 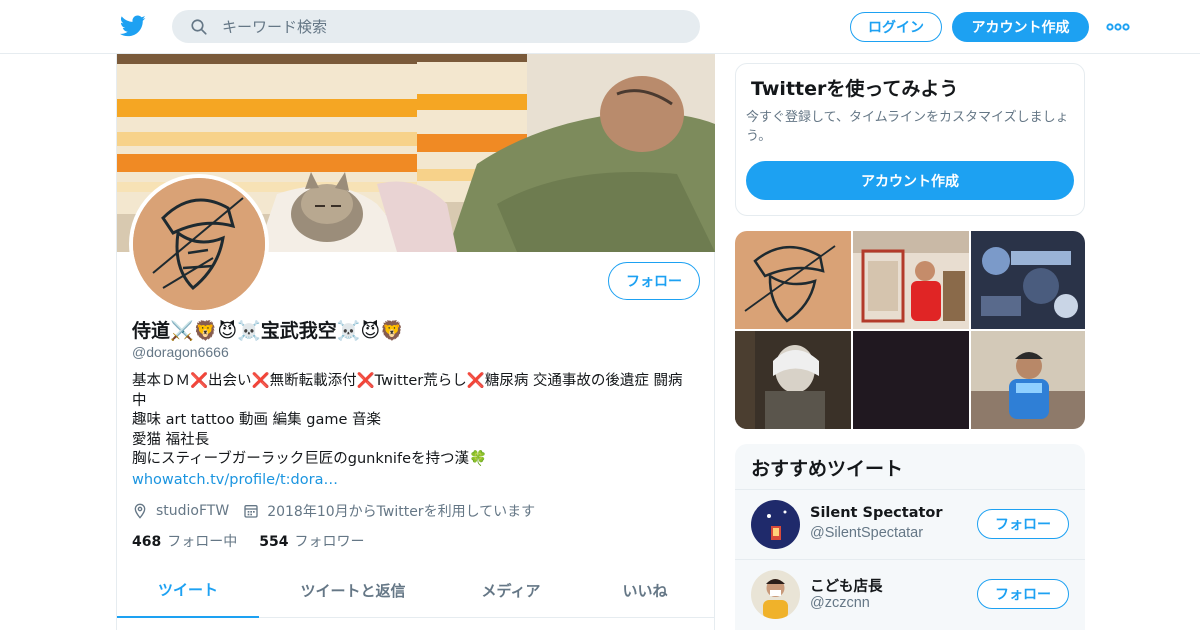 What do you see at coordinates (248, 541) in the screenshot?
I see `profile-stats: 468 フォロー中 554 フォロワー` at bounding box center [248, 541].